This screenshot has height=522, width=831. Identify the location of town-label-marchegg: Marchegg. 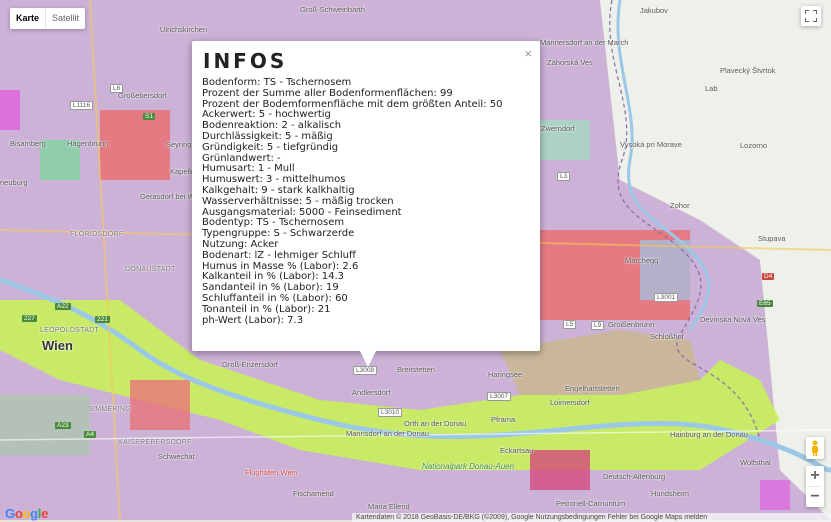
(642, 260).